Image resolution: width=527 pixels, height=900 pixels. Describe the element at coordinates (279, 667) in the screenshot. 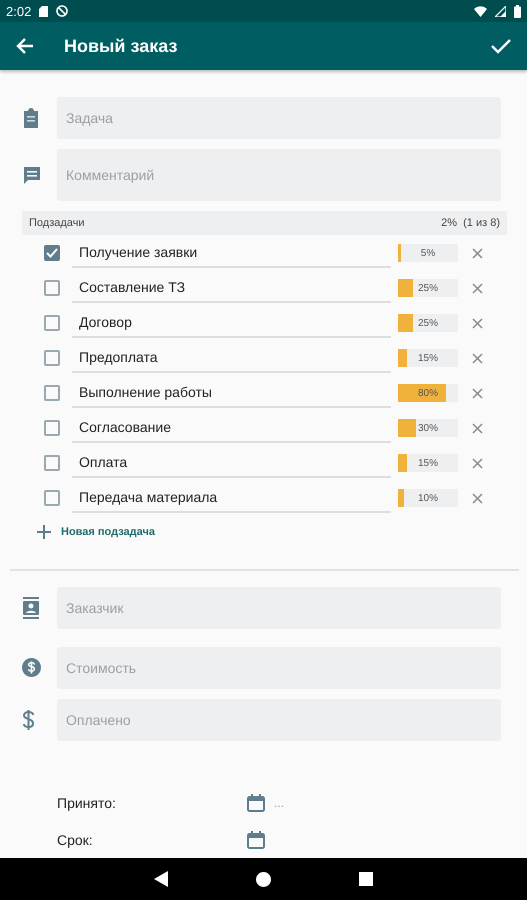

I see `input-field: Стоимость` at that location.